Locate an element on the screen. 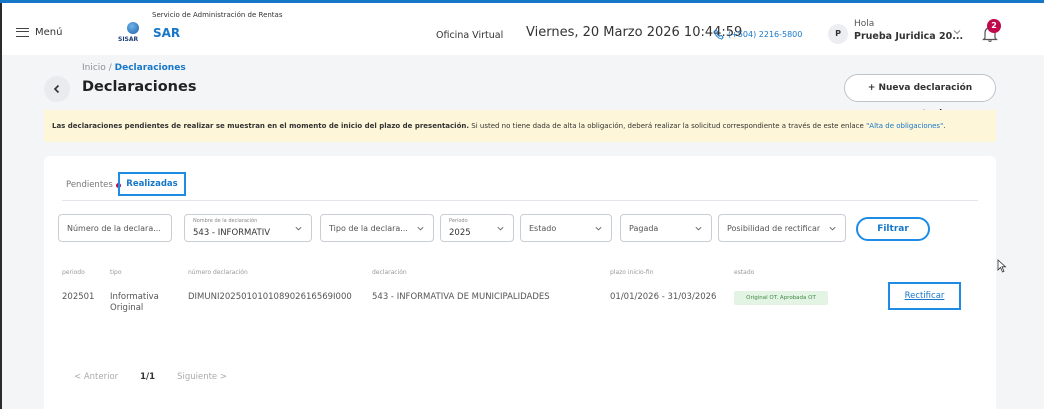  col-header-declaracion: declaración is located at coordinates (389, 272).